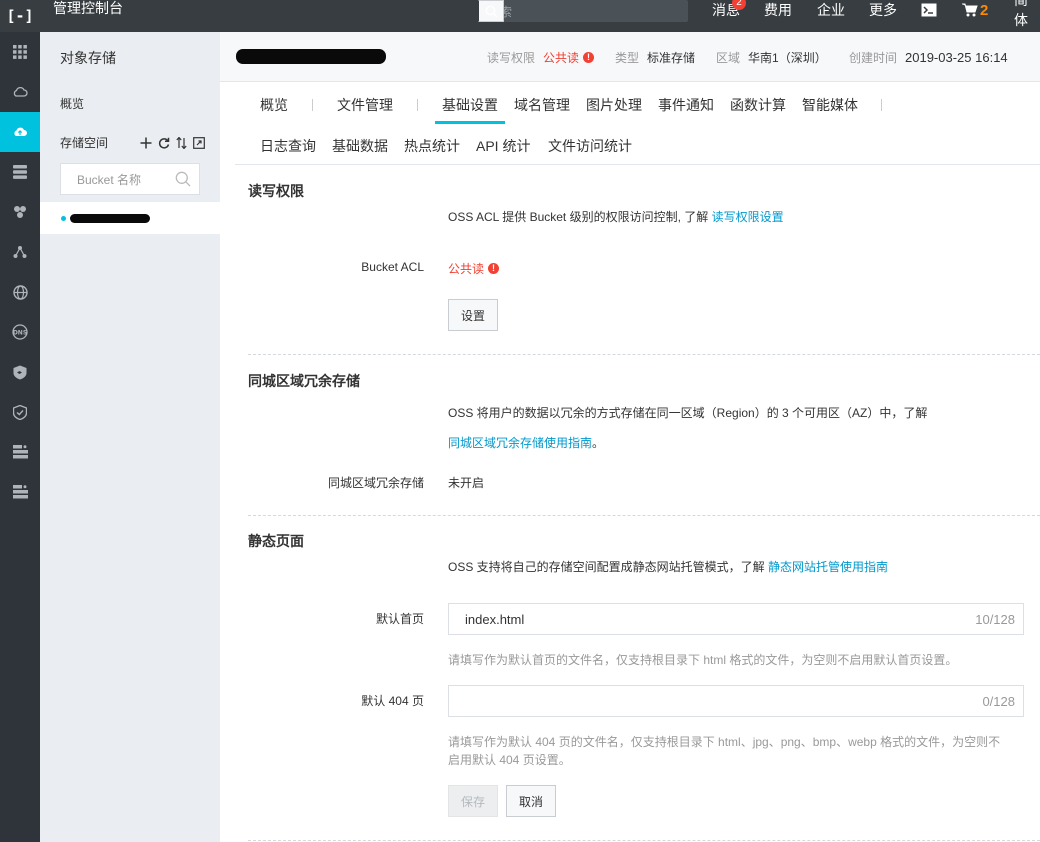  Describe the element at coordinates (503, 146) in the screenshot. I see `tab-api-stats: API 统计` at that location.